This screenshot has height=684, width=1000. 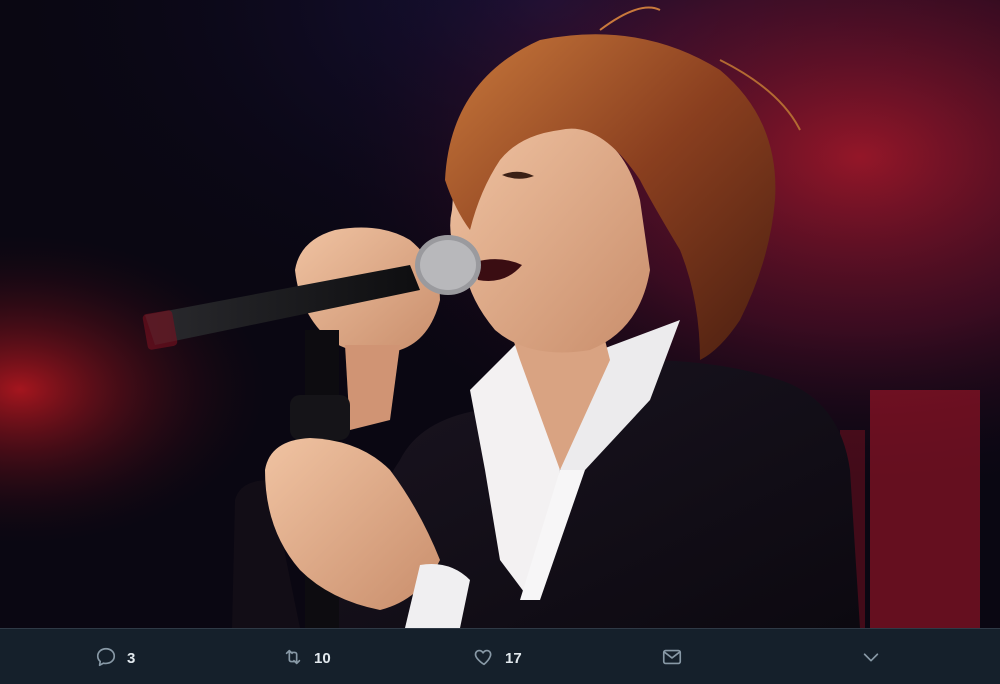 What do you see at coordinates (484, 657) in the screenshot?
I see `heart-icon` at bounding box center [484, 657].